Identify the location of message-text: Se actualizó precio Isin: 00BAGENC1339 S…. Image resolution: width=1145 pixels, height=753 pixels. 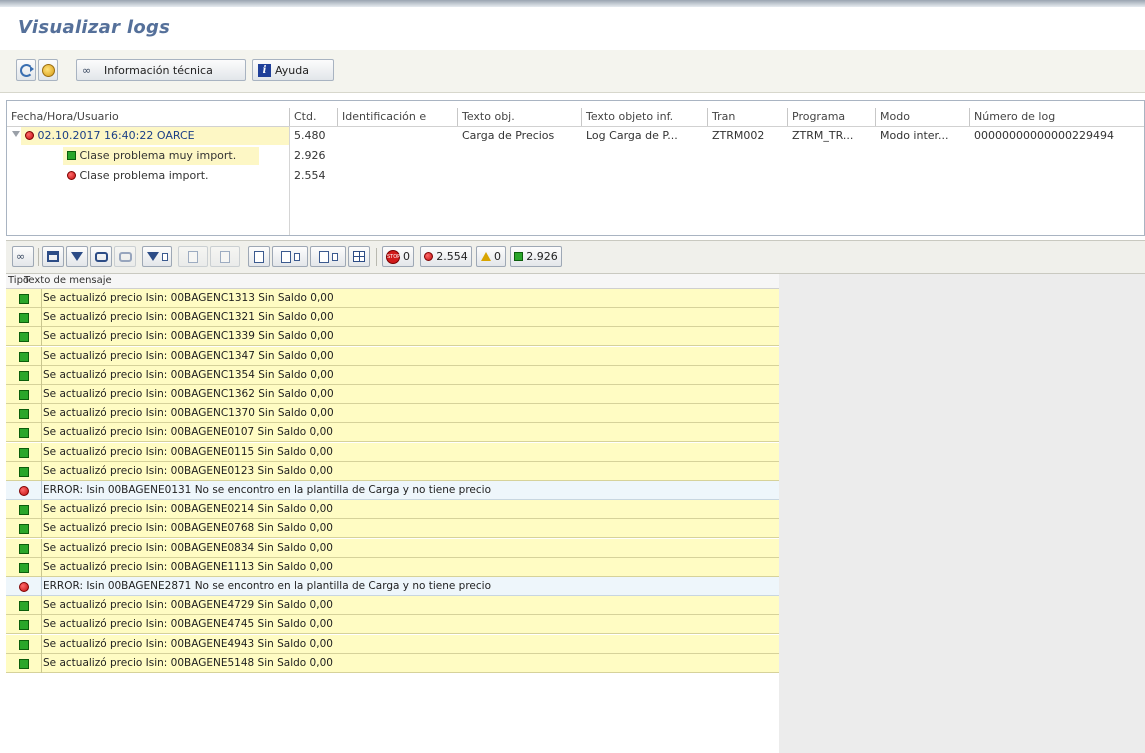
(188, 336).